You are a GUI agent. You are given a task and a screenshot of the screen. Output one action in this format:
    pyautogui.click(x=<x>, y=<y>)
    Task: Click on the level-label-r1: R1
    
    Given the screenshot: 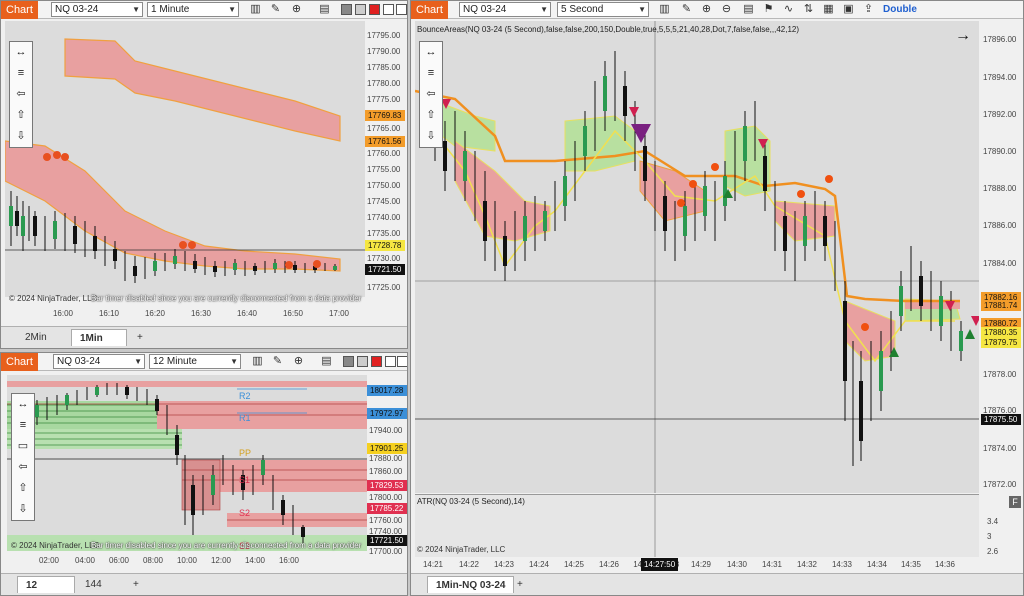 What is the action you would take?
    pyautogui.click(x=245, y=418)
    